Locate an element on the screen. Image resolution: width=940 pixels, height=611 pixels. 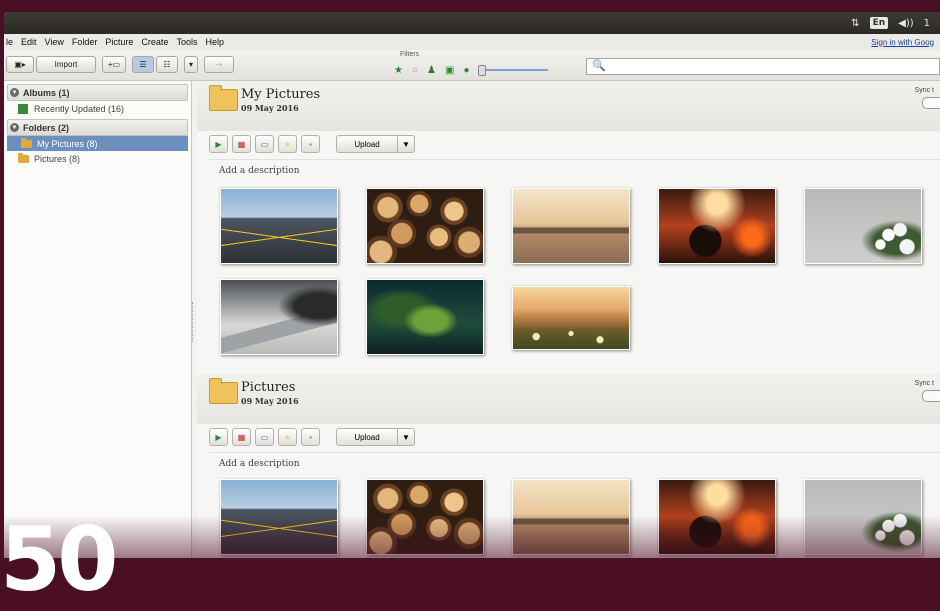
geotag-filter-icon: ● is located at coordinates (466, 70).